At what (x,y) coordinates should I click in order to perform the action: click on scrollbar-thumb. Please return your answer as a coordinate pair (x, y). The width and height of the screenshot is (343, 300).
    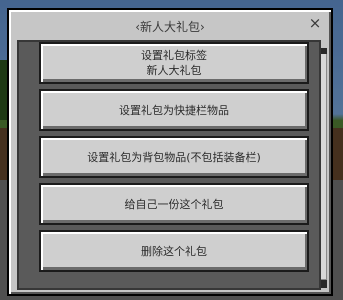
    Looking at the image, I should click on (324, 167).